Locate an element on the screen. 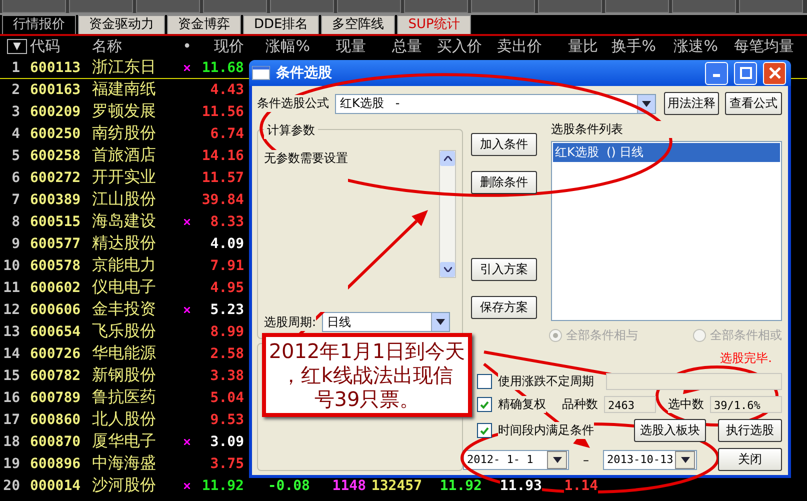 The image size is (807, 501). price-cell: 14.16 is located at coordinates (223, 156).